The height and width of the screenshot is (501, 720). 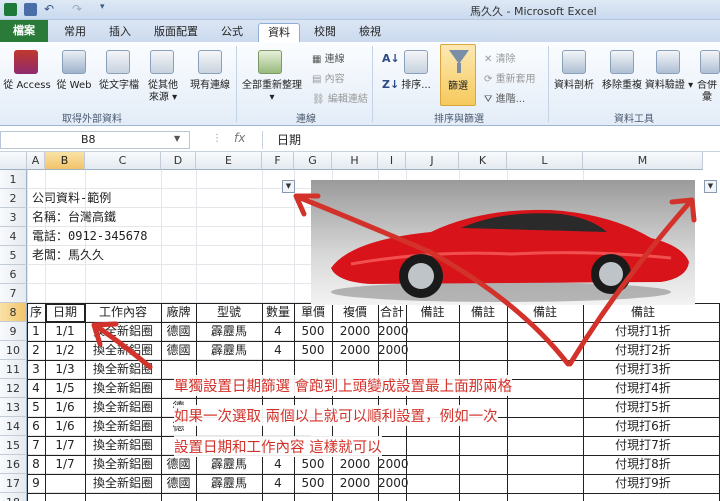 I want to click on clear-filter-icon: ✕, so click(x=490, y=59).